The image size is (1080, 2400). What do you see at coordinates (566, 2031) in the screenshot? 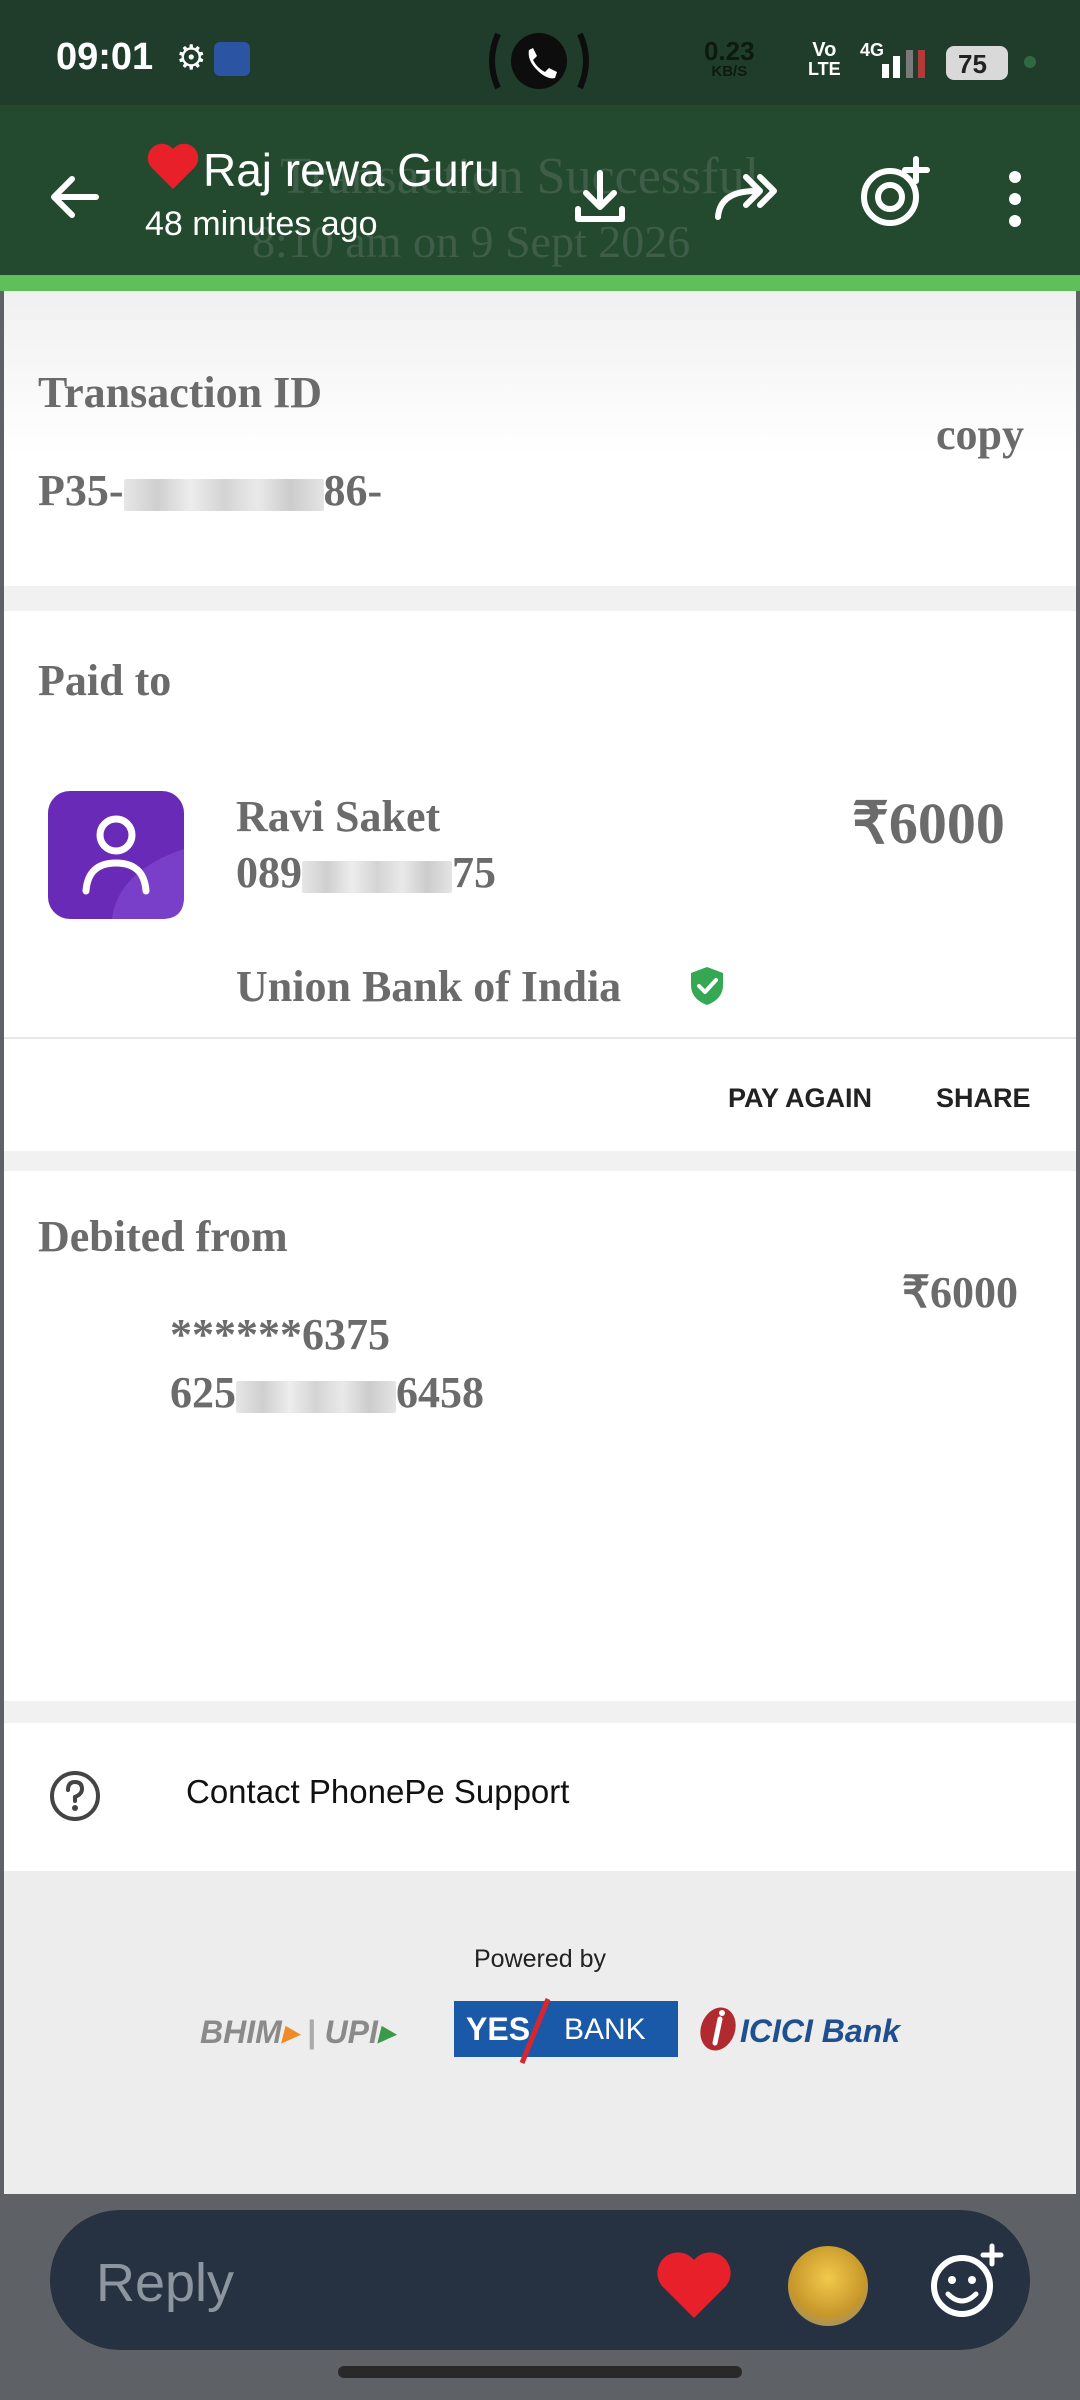
I see `yes-bank-logo: YES BANK` at bounding box center [566, 2031].